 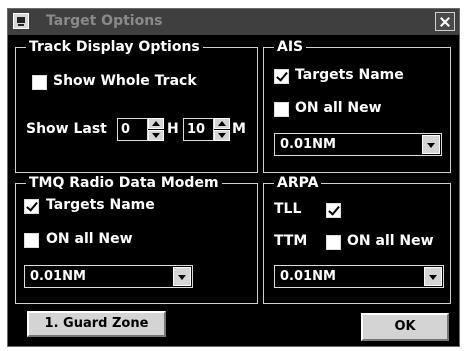 I want to click on ais-on-all-new-label: ON all New, so click(x=338, y=108).